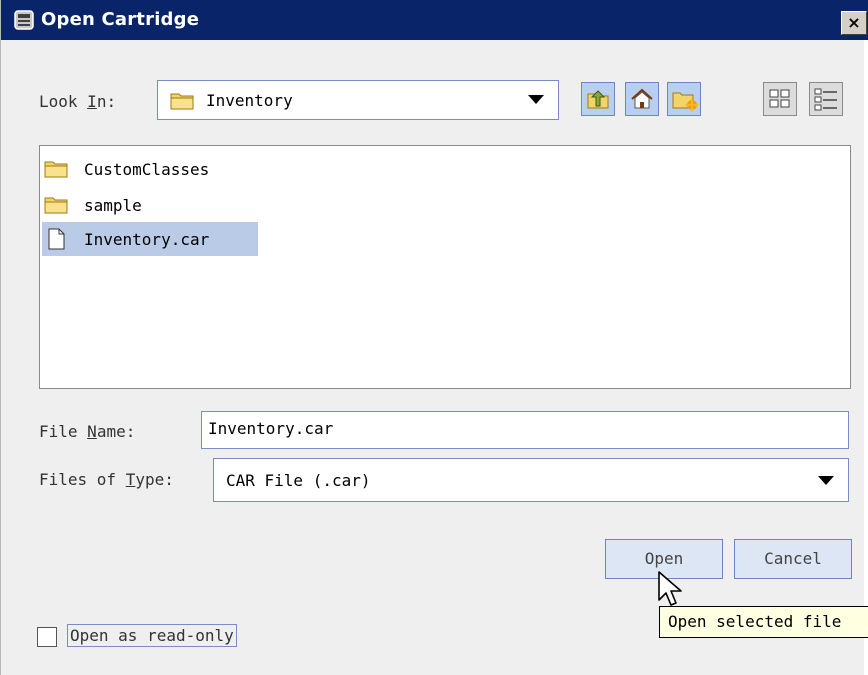 The width and height of the screenshot is (868, 675). I want to click on files-of-type-label: Files of Type:, so click(106, 479).